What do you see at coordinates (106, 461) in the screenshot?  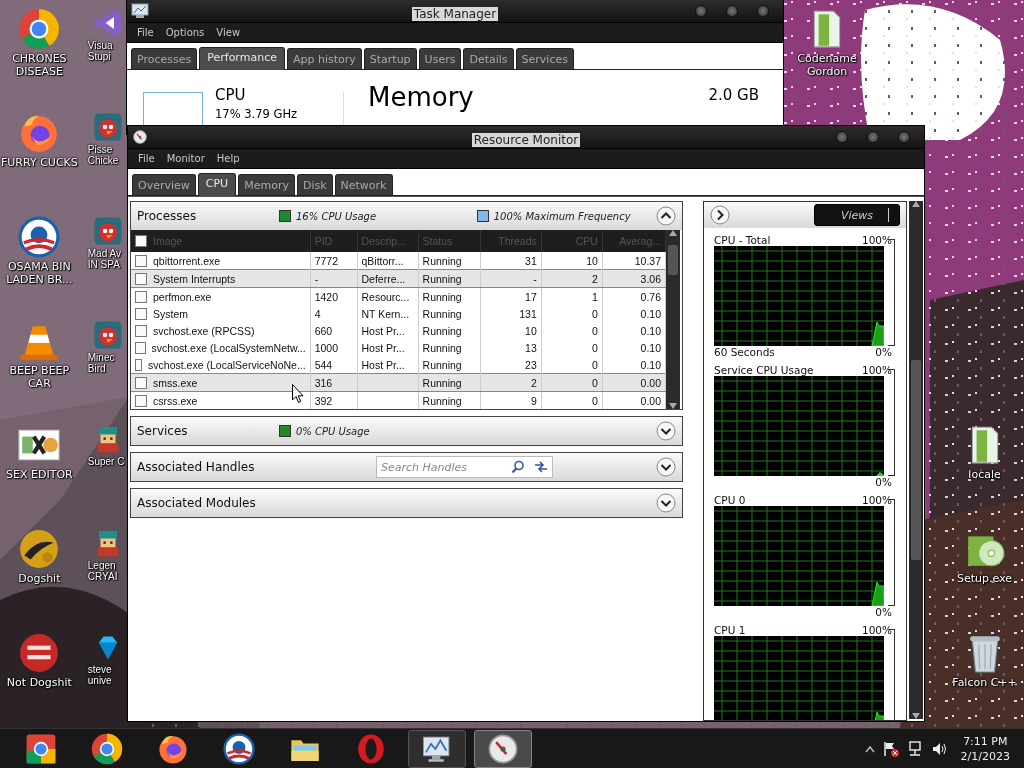 I see `desktop-icon-label: Super C` at bounding box center [106, 461].